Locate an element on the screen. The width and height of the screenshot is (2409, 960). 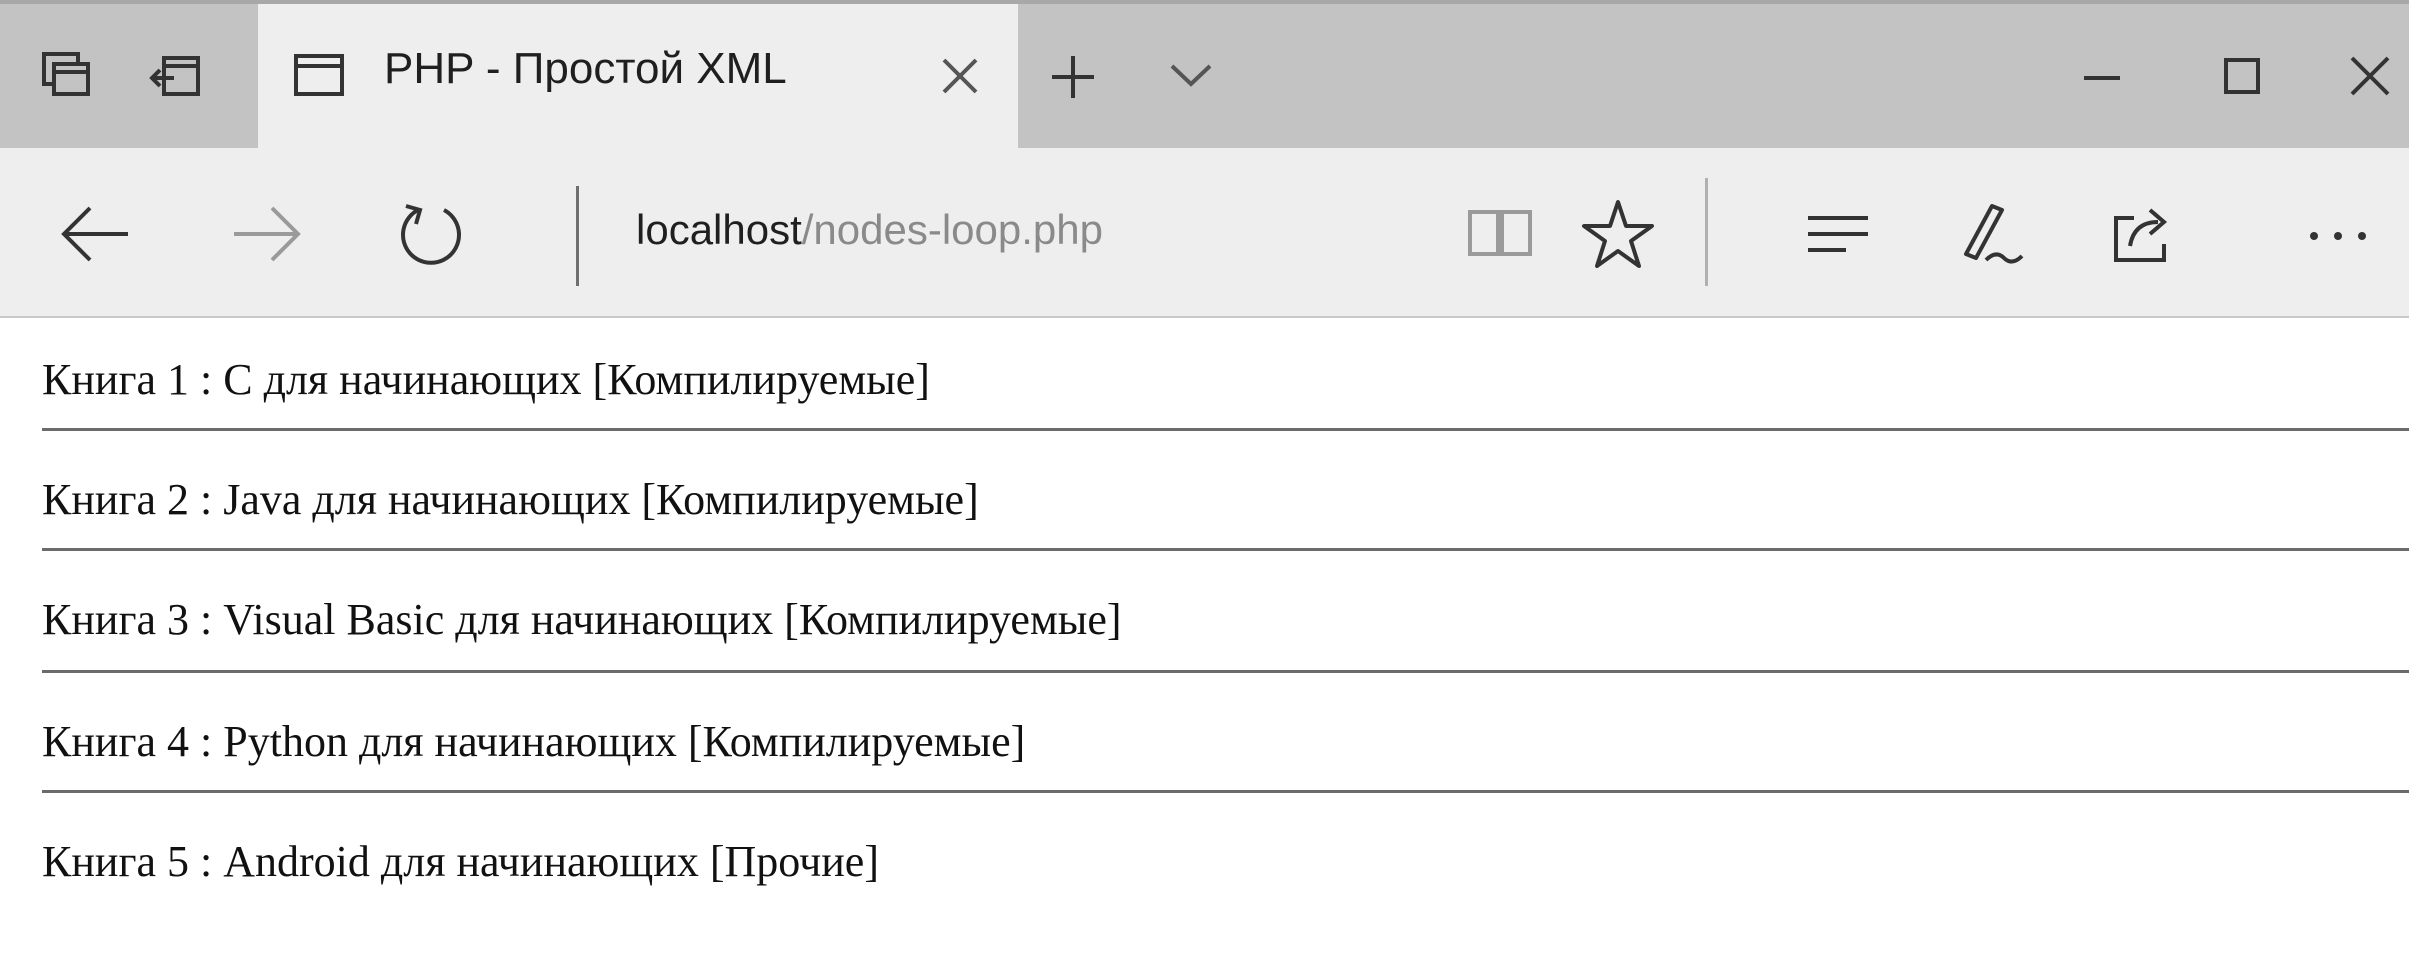
forward-arrow-icon is located at coordinates (266, 234).